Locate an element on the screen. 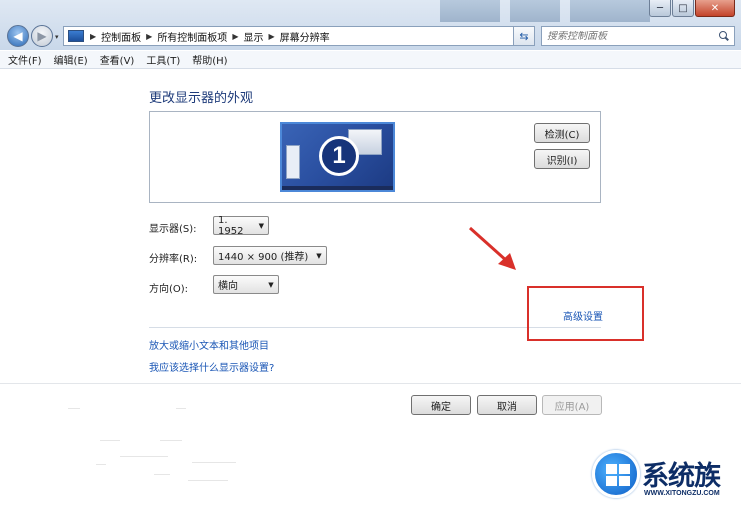 The width and height of the screenshot is (741, 506). monitor-thumbnail: 1 is located at coordinates (337, 157).